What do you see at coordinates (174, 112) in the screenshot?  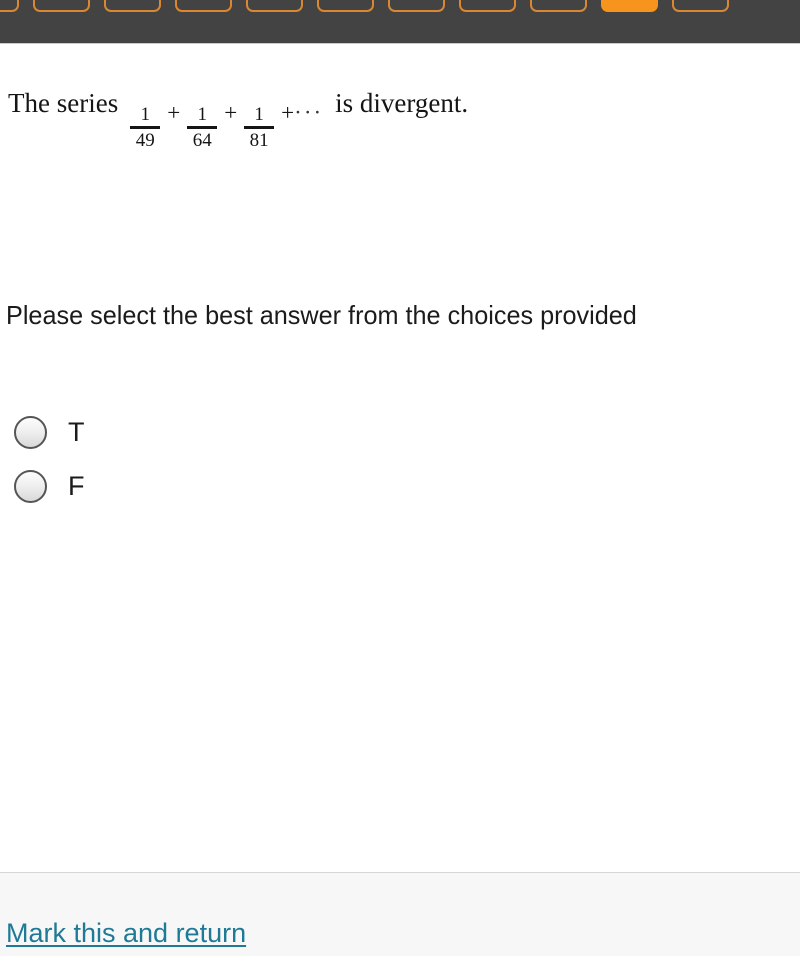 I see `plus-operator-1: +` at bounding box center [174, 112].